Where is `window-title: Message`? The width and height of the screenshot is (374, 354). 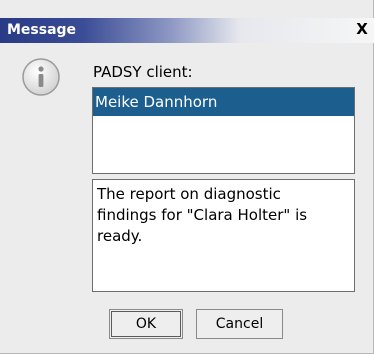 window-title: Message is located at coordinates (42, 30).